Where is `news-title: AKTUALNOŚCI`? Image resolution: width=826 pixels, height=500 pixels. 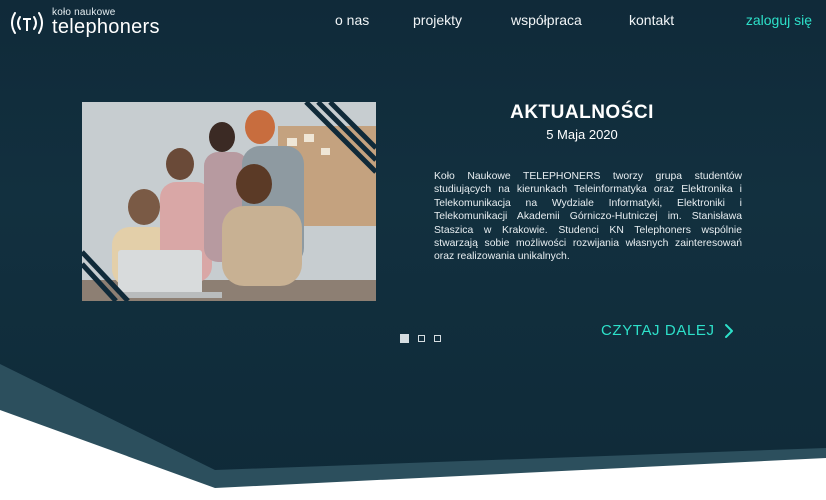 news-title: AKTUALNOŚCI is located at coordinates (582, 112).